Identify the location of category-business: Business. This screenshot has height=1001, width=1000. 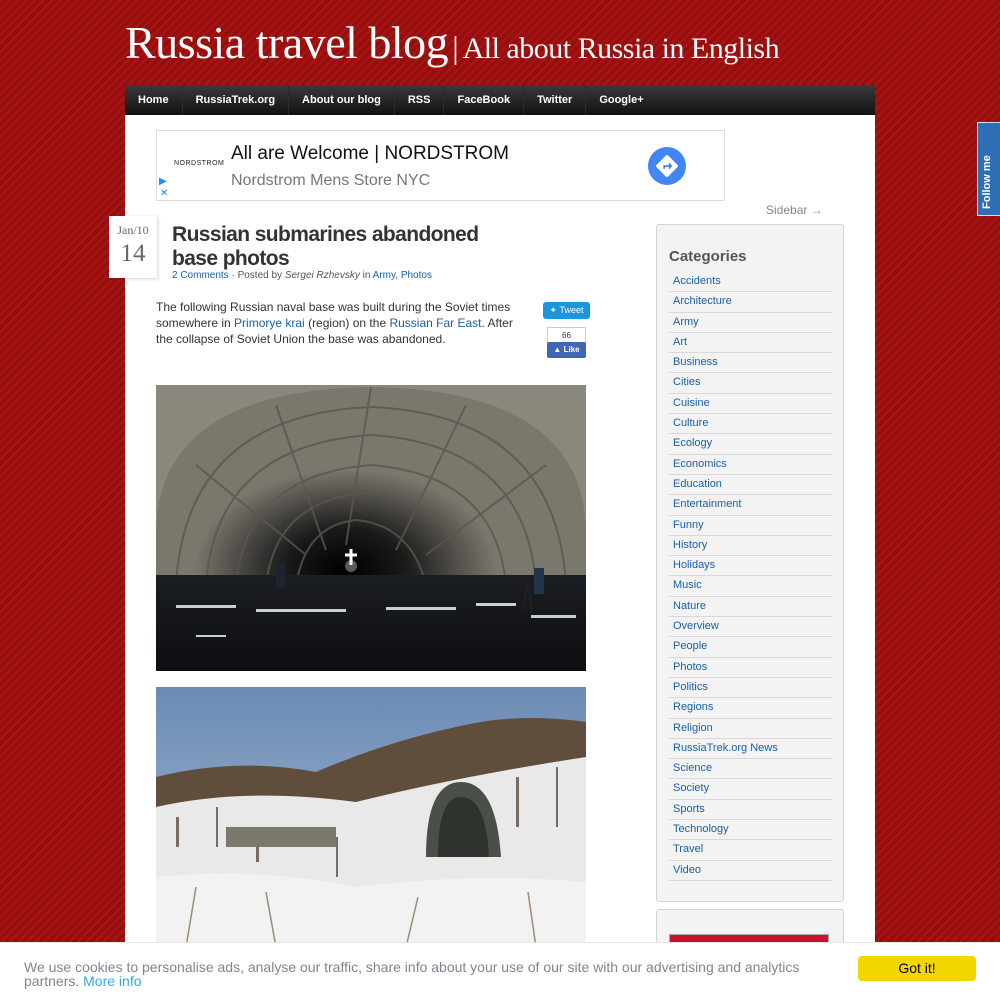
(750, 363).